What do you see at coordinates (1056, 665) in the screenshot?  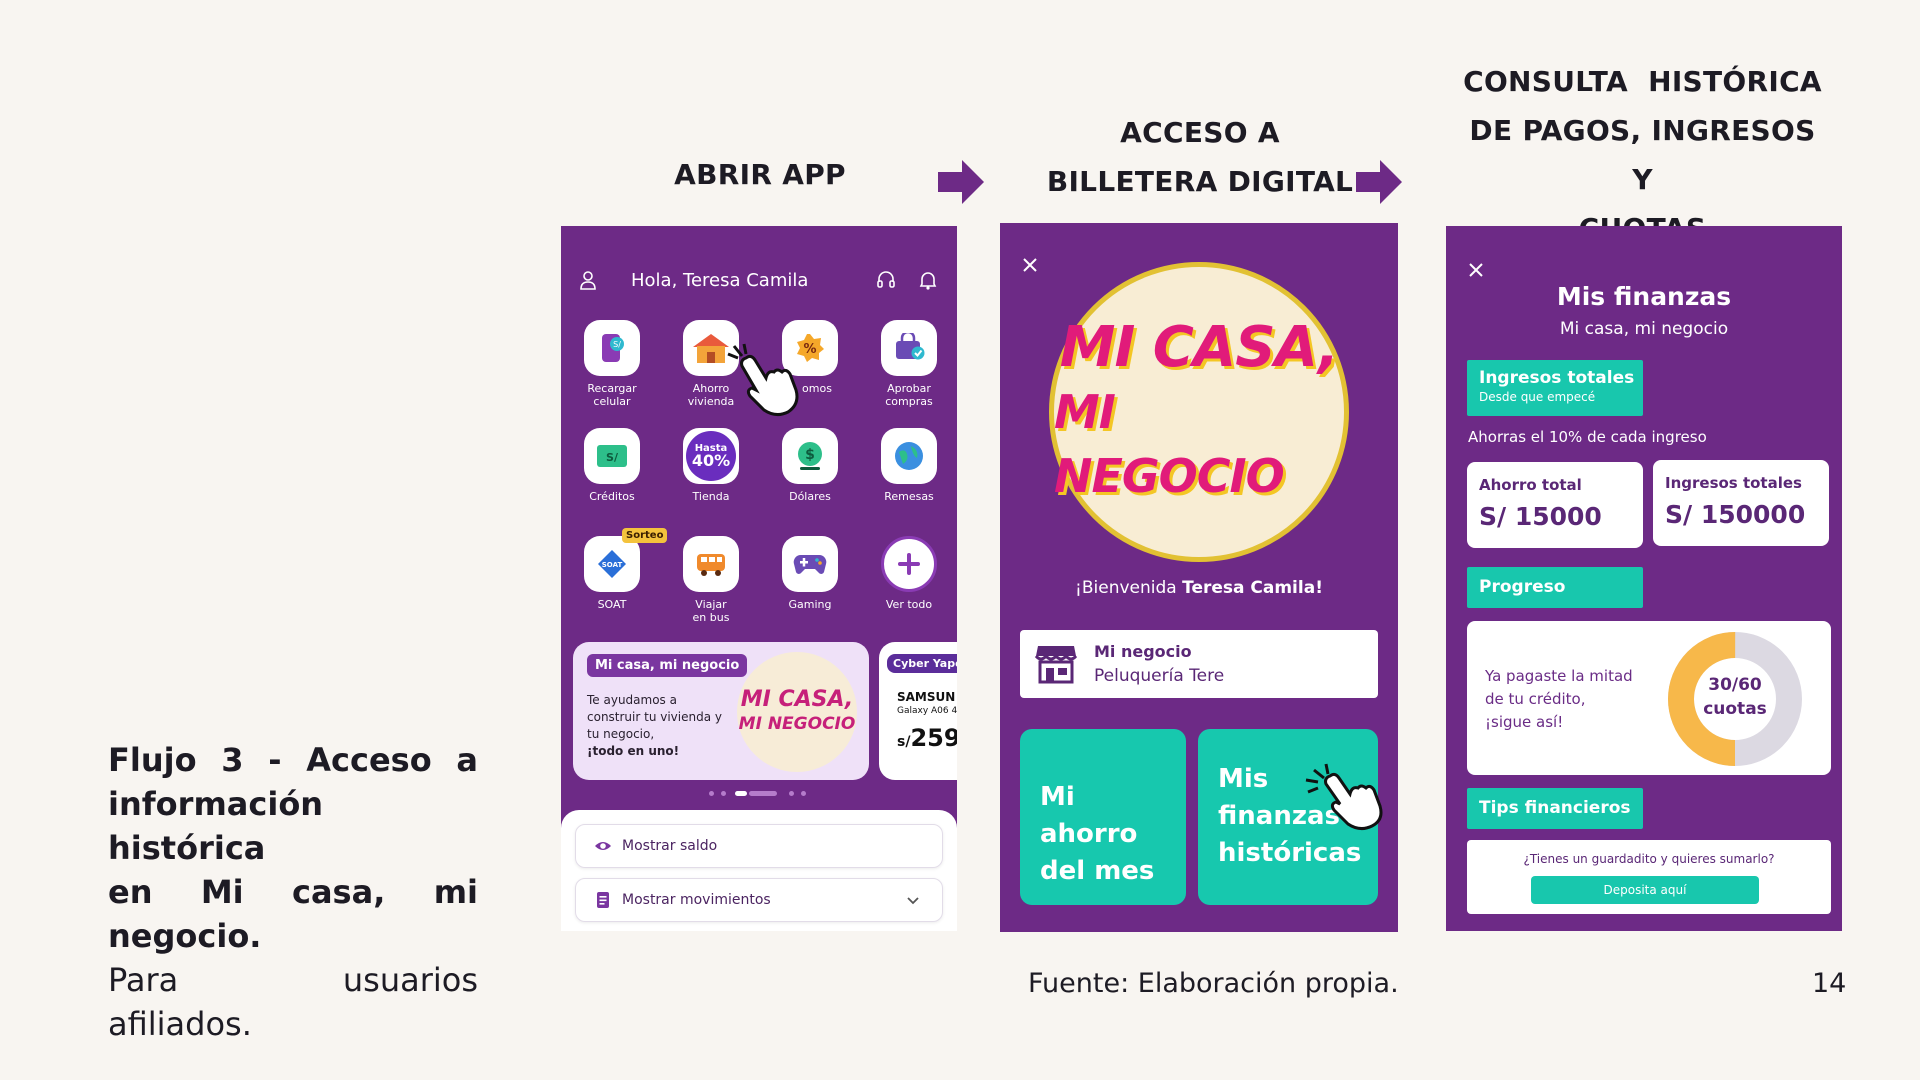 I see `store-icon` at bounding box center [1056, 665].